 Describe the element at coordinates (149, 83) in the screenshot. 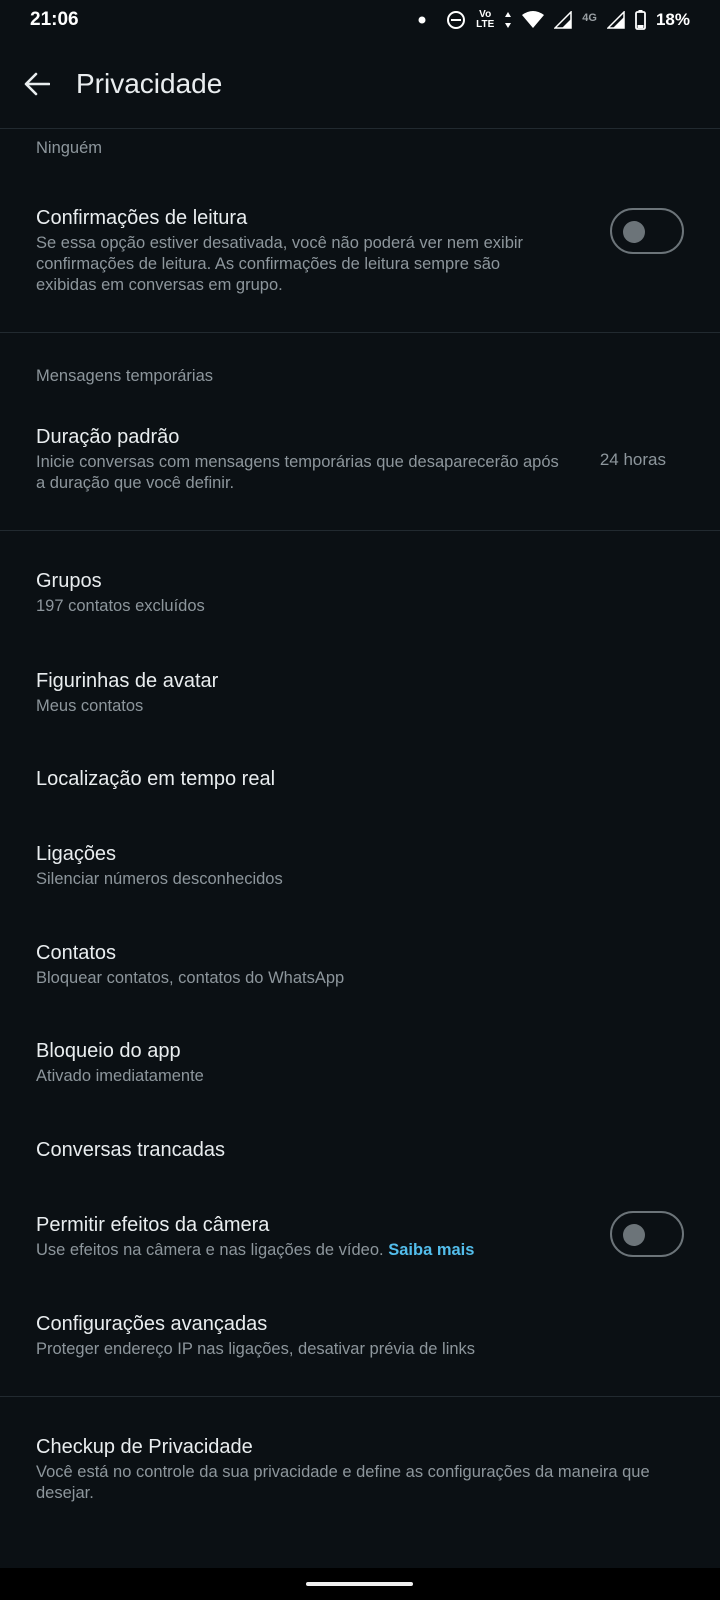

I see `page-title: Privacidade` at that location.